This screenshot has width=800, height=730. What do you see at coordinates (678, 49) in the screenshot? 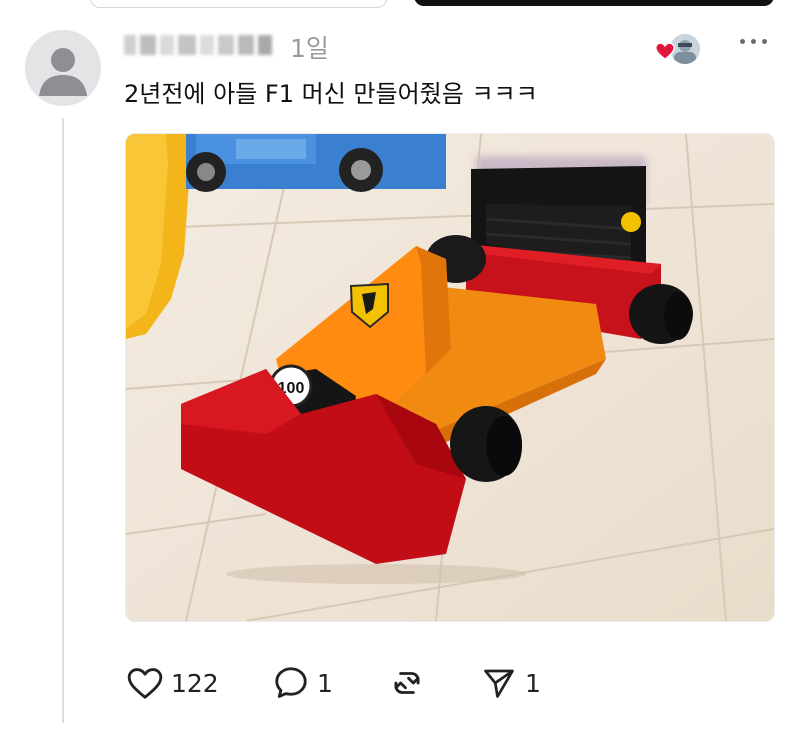
I see `liked-by-indicator` at bounding box center [678, 49].